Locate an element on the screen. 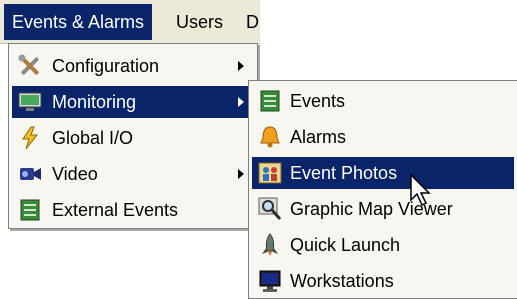  menu-bar: Events & Alarms Users D is located at coordinates (130, 22).